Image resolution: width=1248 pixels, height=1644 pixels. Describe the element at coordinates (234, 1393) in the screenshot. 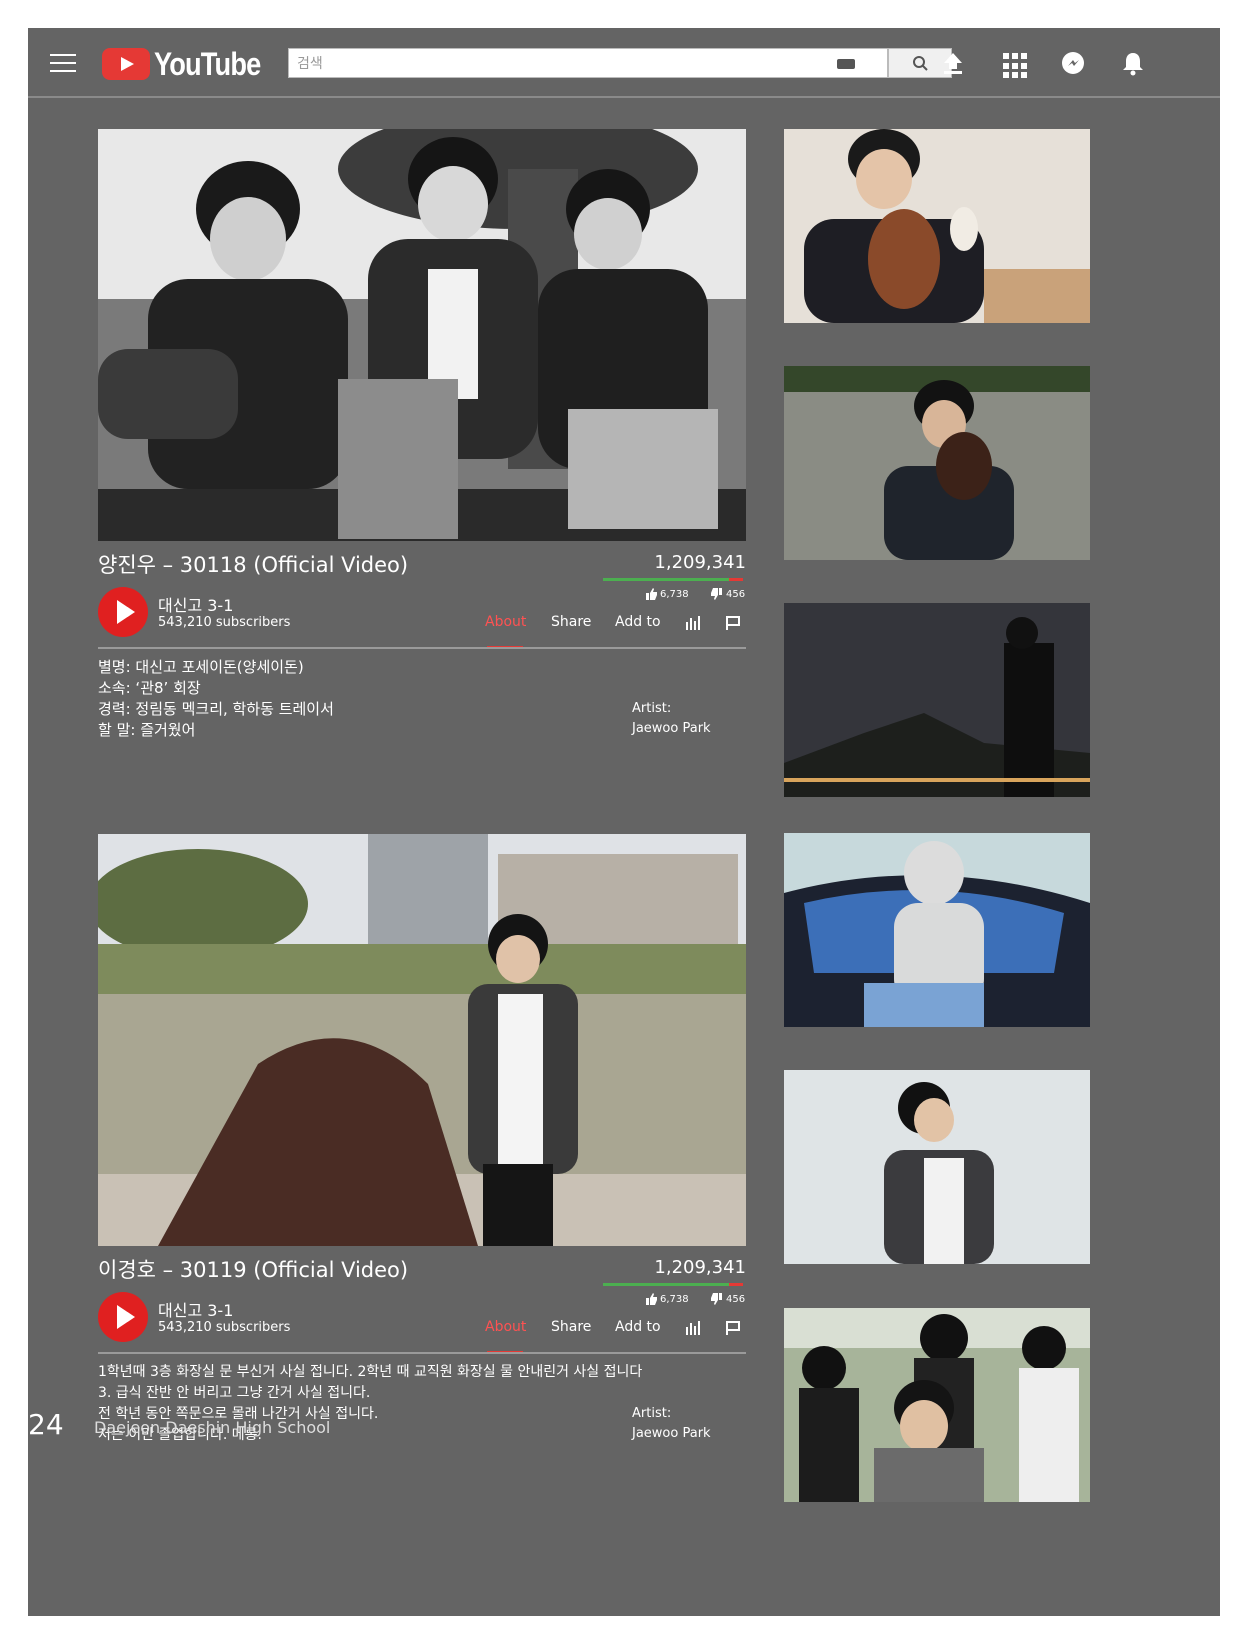

I see `description-line: 3. 급식 잔반 안 버리고 그냥 간거 사실 접니다.` at that location.